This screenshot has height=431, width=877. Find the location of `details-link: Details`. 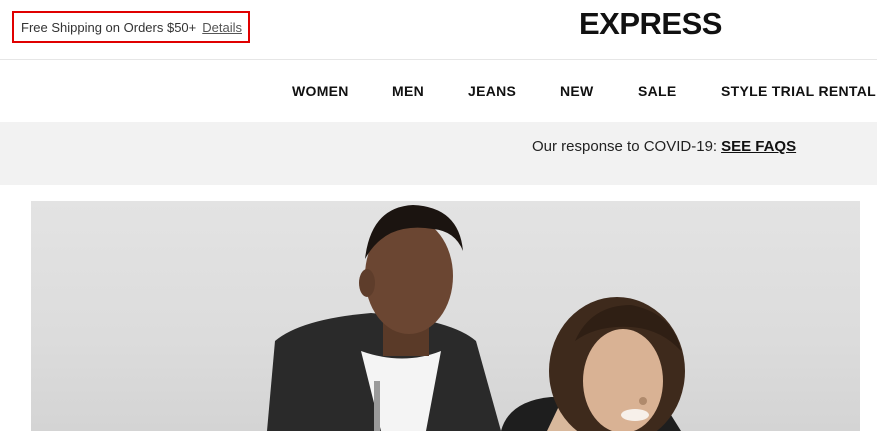

details-link: Details is located at coordinates (222, 27).